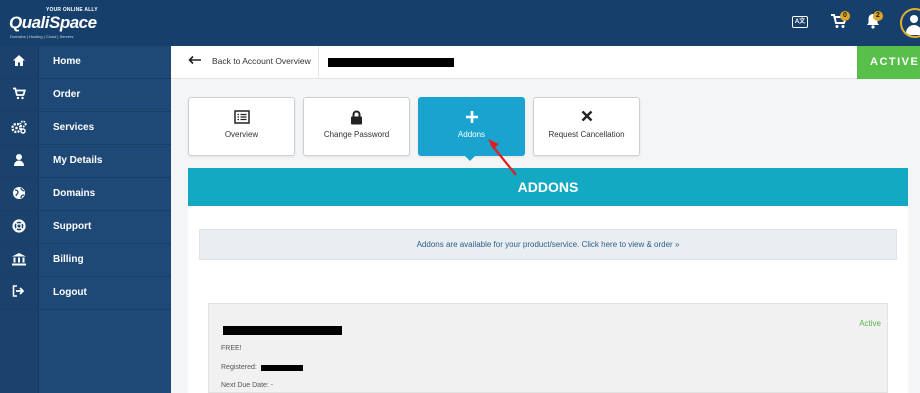 Image resolution: width=920 pixels, height=393 pixels. Describe the element at coordinates (85, 260) in the screenshot. I see `sidebar-item-billing: Billing` at that location.